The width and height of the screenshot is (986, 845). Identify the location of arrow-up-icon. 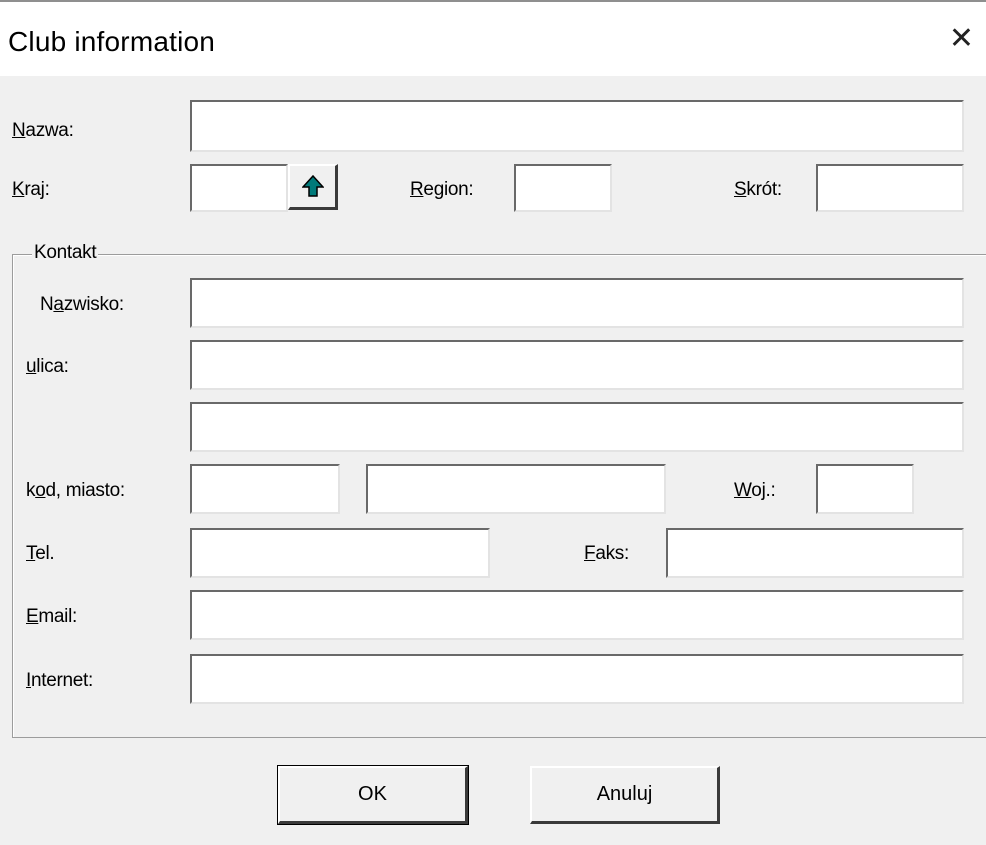
(313, 186).